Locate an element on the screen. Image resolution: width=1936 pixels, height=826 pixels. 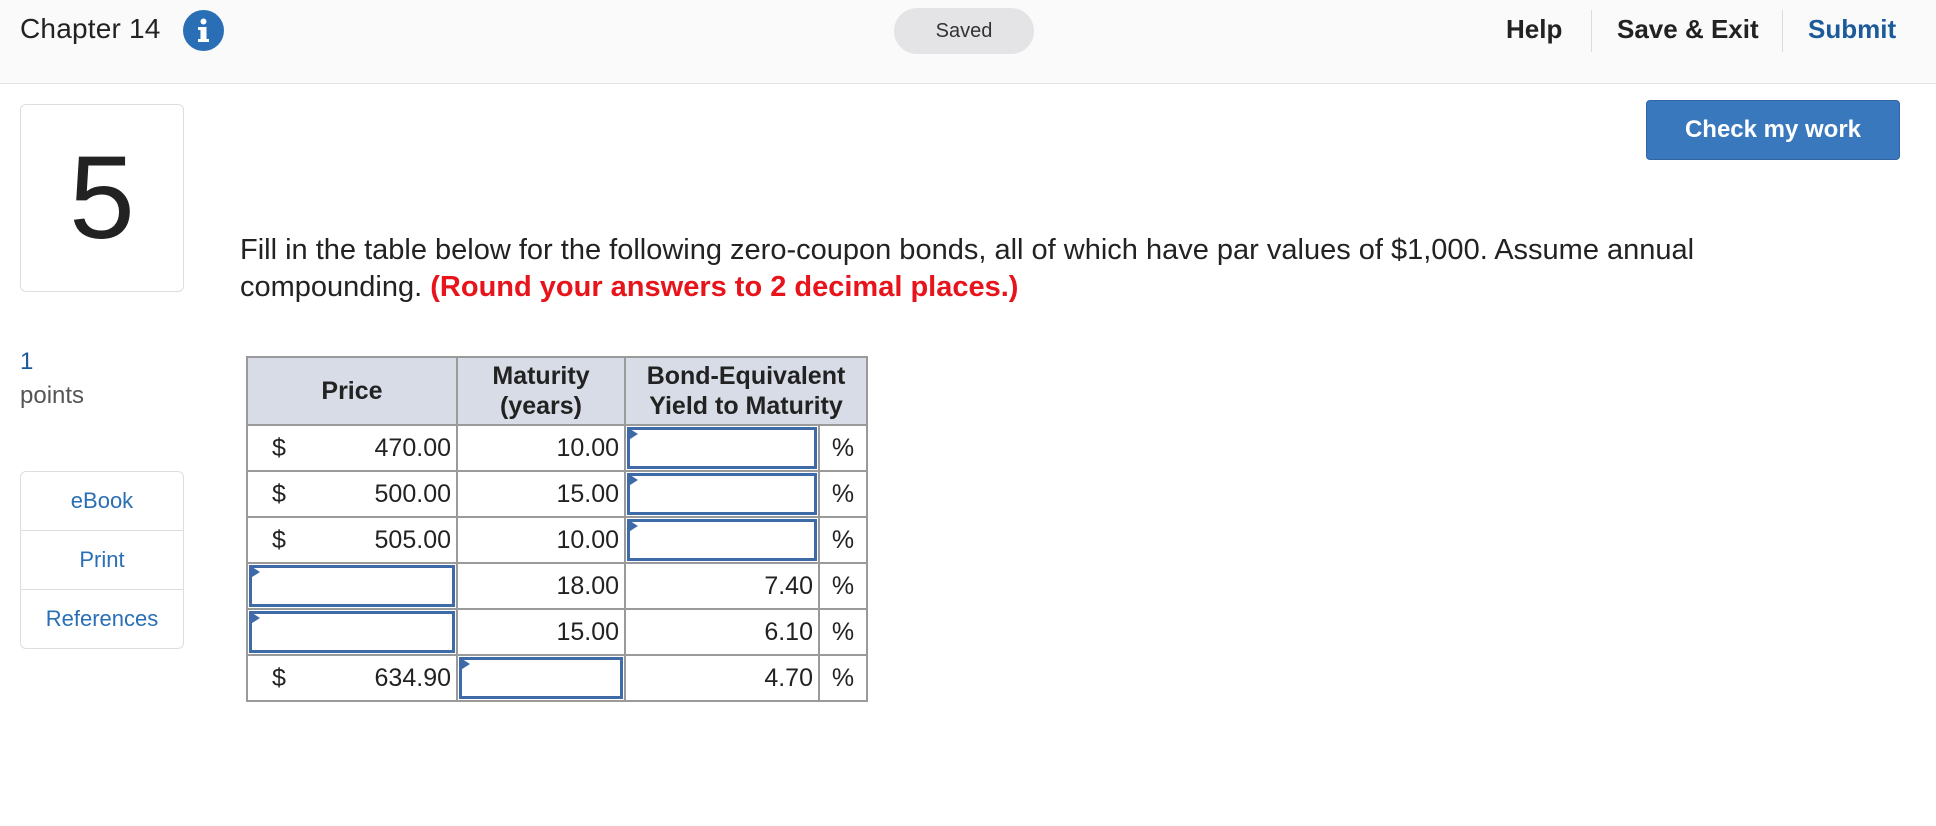
resource-menu: eBook Print References is located at coordinates (102, 560).